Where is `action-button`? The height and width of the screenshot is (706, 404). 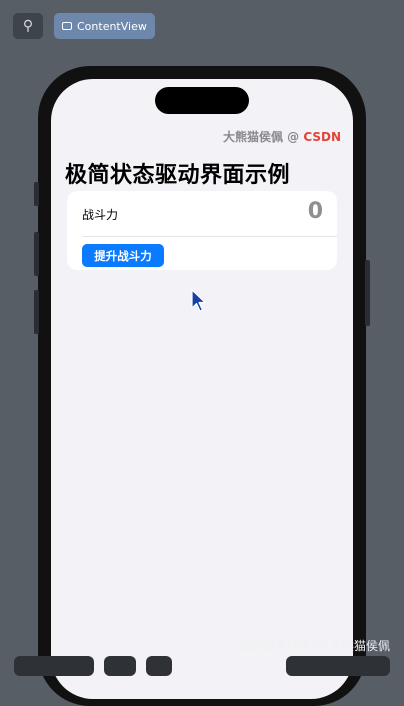 action-button is located at coordinates (36, 194).